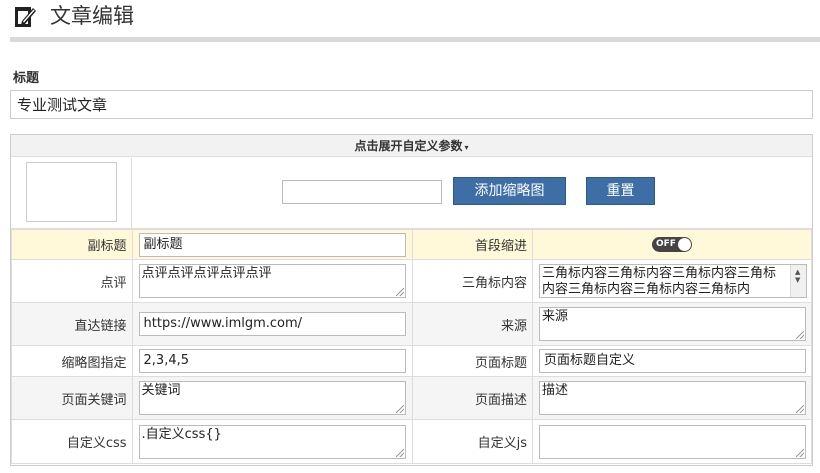 The height and width of the screenshot is (473, 820). What do you see at coordinates (26, 78) in the screenshot?
I see `title-label: 标题` at bounding box center [26, 78].